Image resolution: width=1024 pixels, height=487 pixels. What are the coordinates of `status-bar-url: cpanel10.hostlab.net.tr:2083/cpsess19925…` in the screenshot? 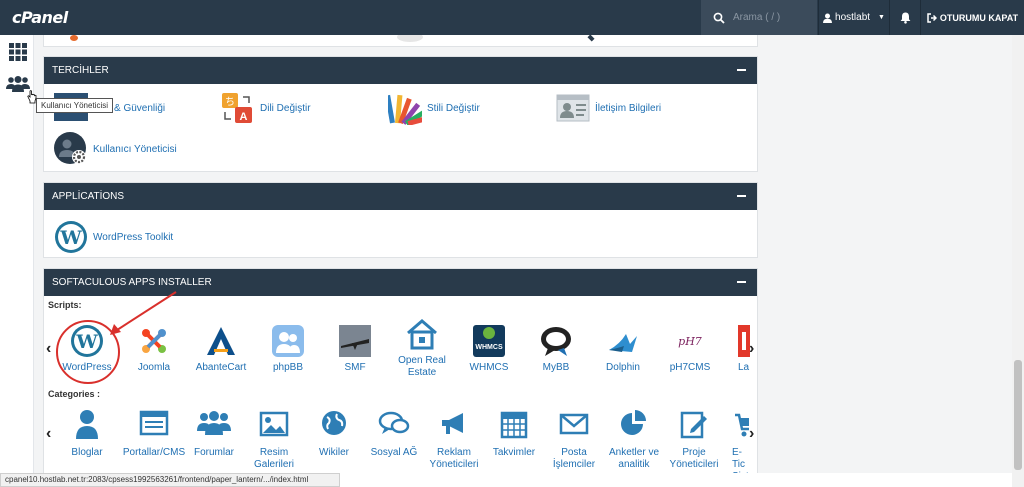 It's located at (170, 480).